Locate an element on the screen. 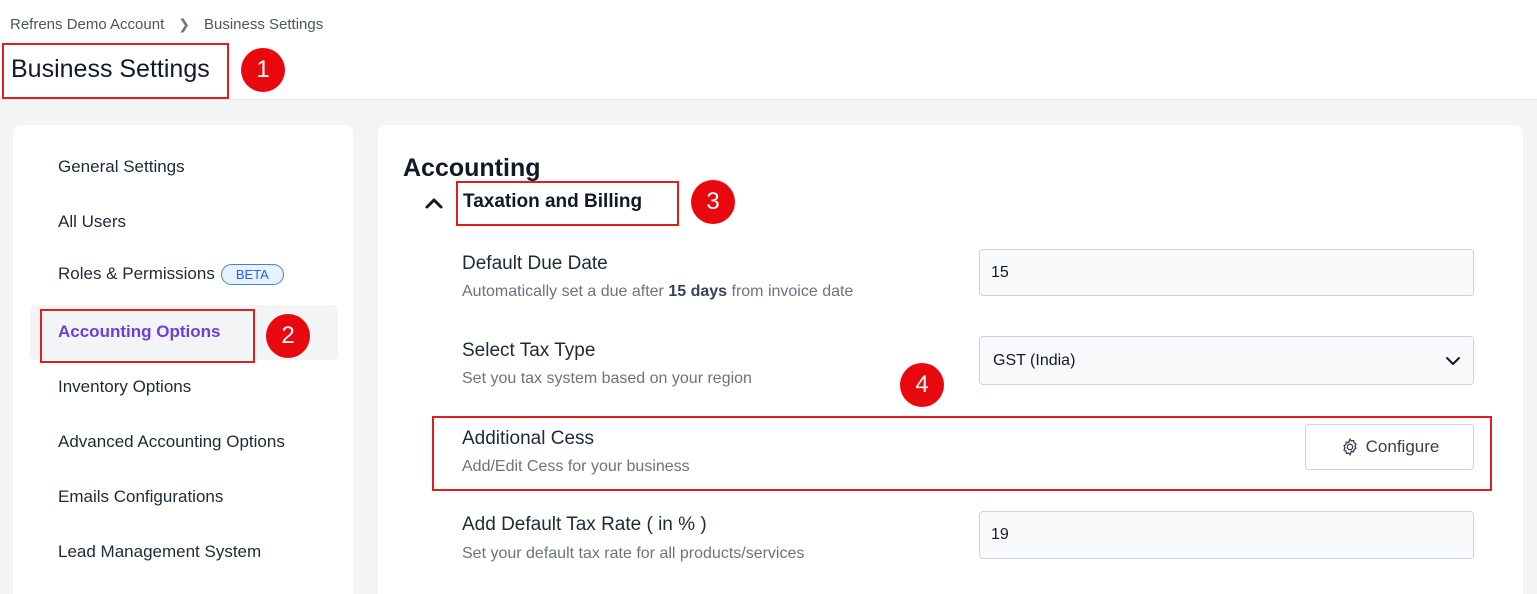  tax-type-selected-value: GST (India) is located at coordinates (1034, 360).